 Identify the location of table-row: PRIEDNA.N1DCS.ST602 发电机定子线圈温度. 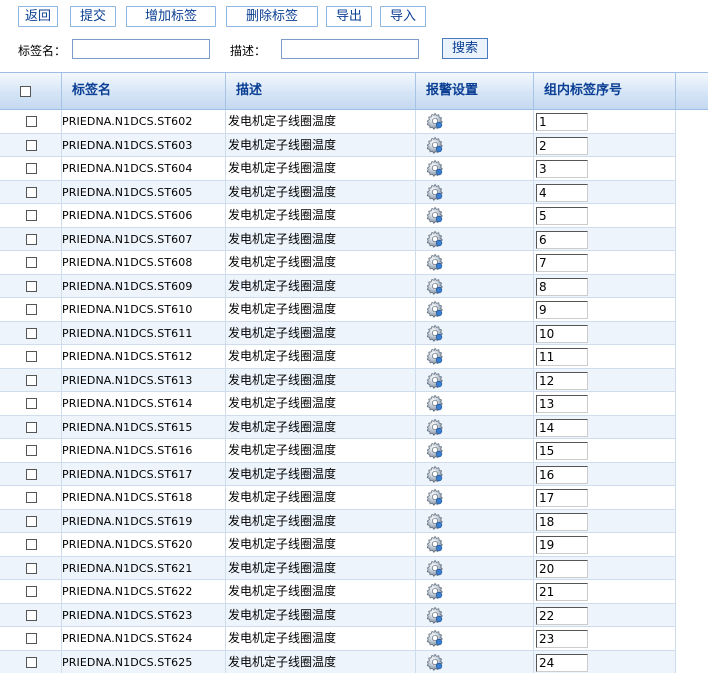
(338, 122).